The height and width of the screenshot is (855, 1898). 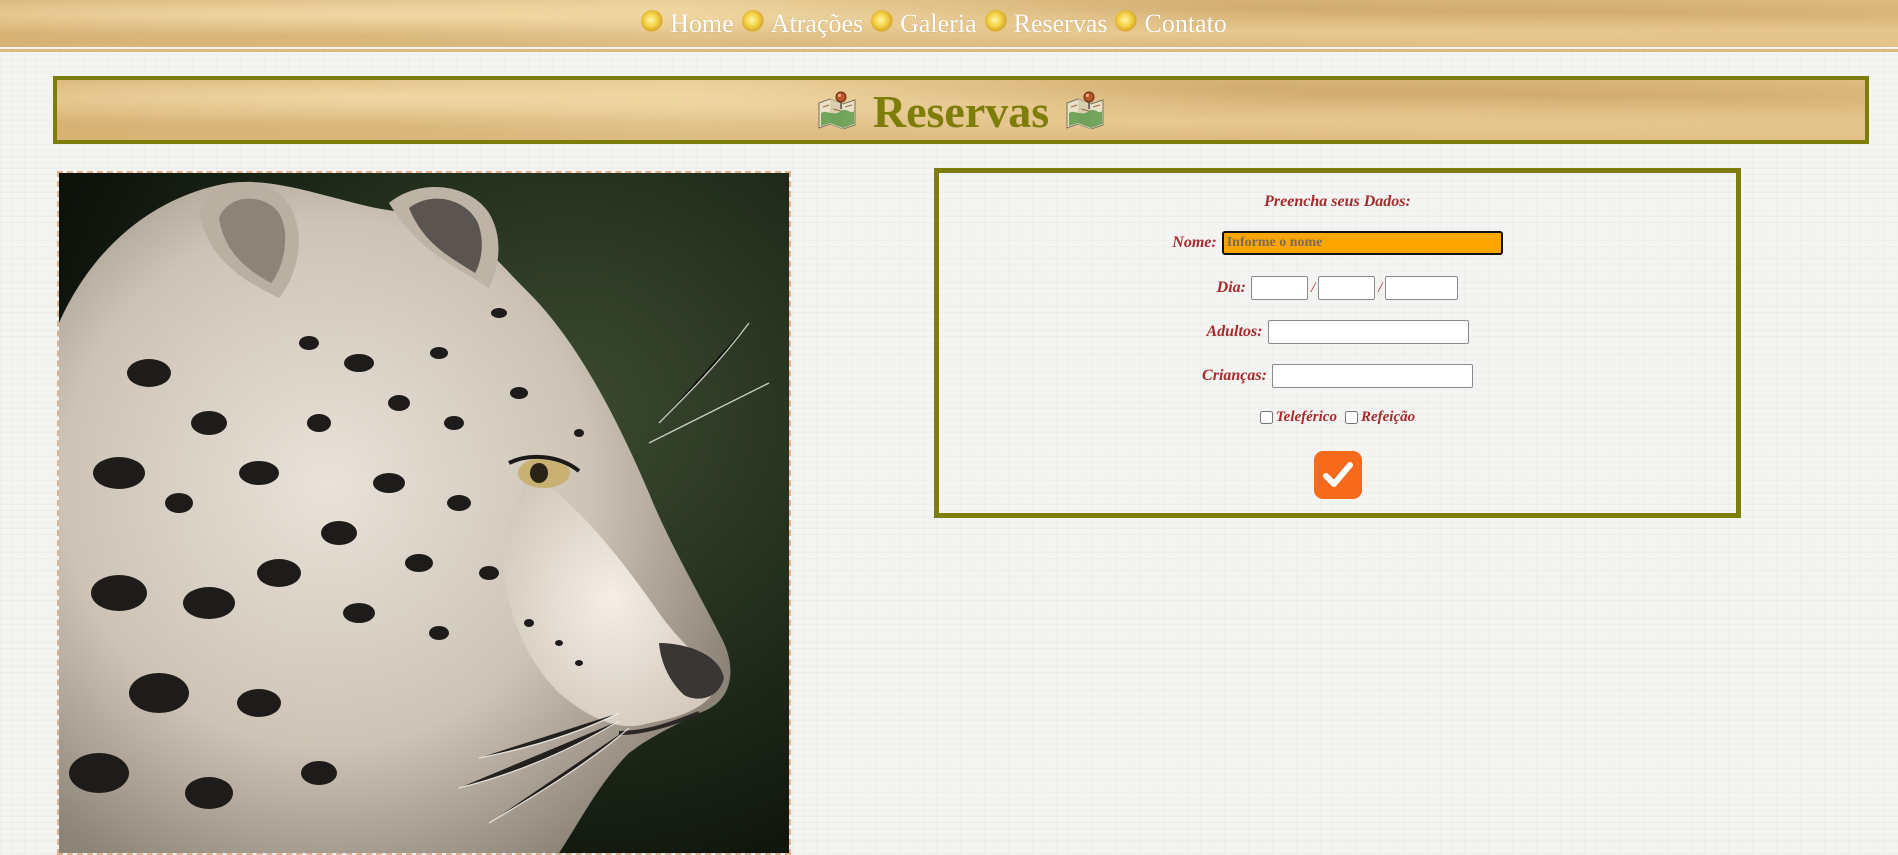 I want to click on nav-item-contato: Contato, so click(x=1171, y=23).